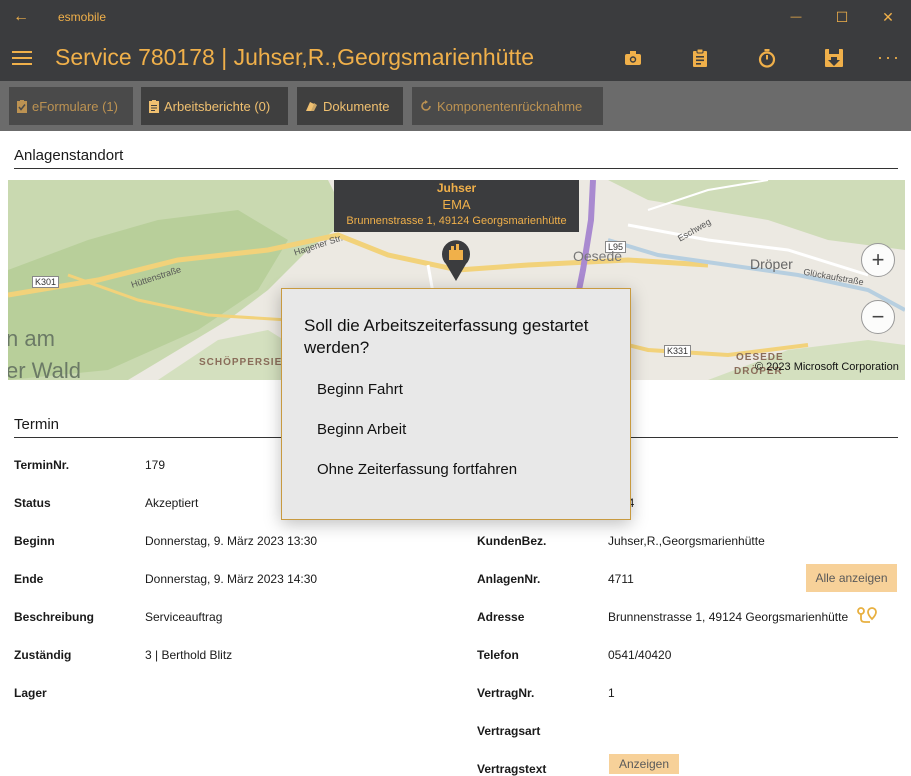 The image size is (911, 776). What do you see at coordinates (231, 579) in the screenshot?
I see `field-value-ende: Donnerstag, 9. März 2023 14:30` at bounding box center [231, 579].